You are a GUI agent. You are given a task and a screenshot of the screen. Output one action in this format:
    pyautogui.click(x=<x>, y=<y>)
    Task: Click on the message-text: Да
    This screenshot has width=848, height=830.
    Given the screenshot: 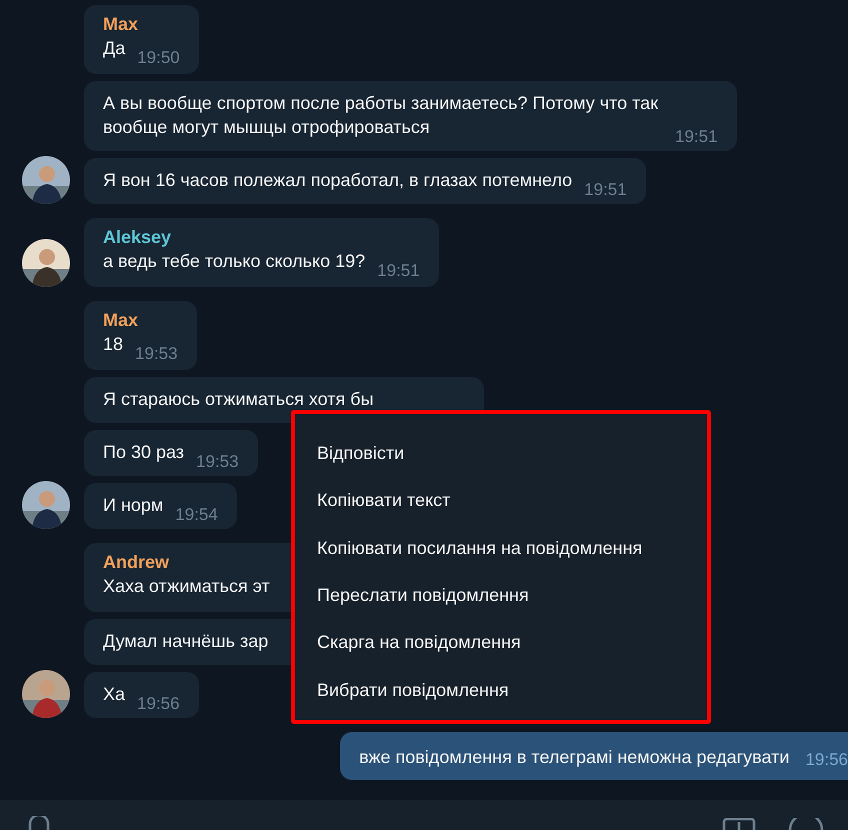 What is the action you would take?
    pyautogui.click(x=114, y=48)
    